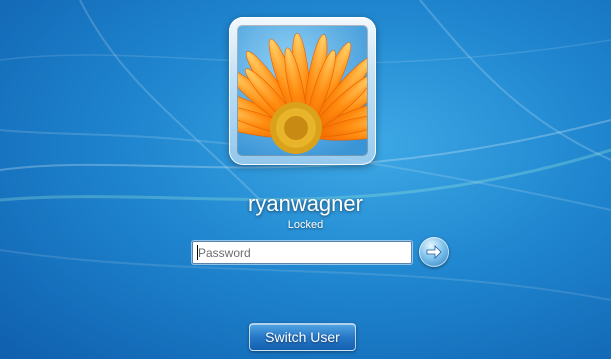  Describe the element at coordinates (302, 252) in the screenshot. I see `password-input` at that location.